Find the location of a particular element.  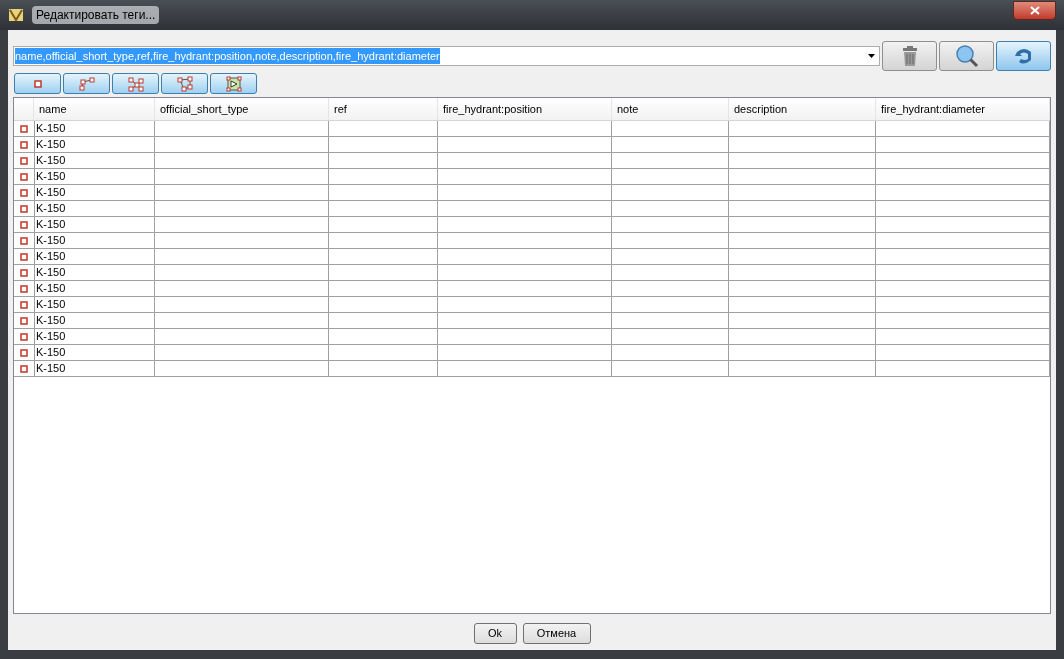

refresh-button is located at coordinates (1023, 56).